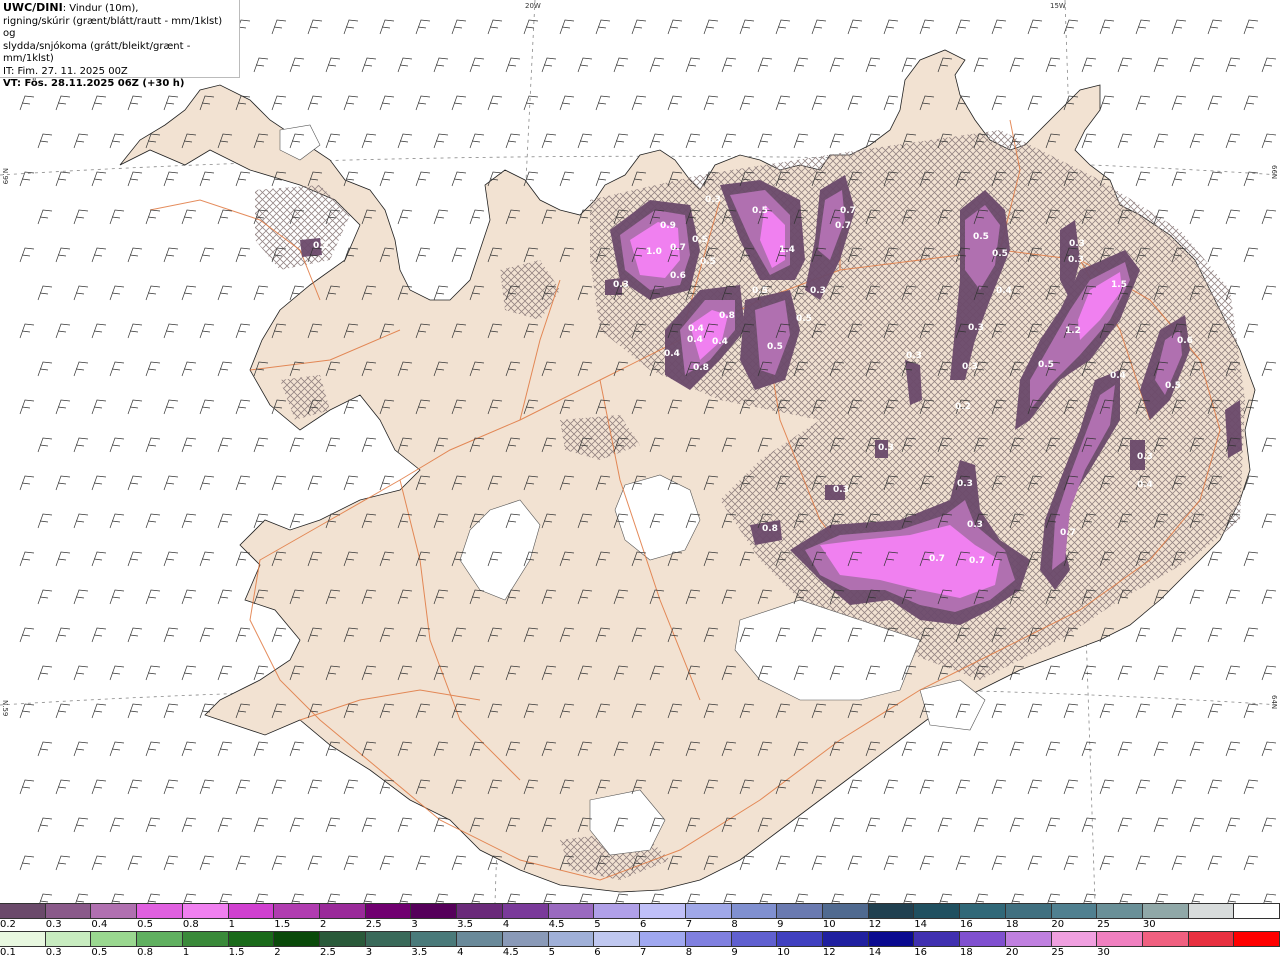 This screenshot has height=961, width=1280. What do you see at coordinates (506, 924) in the screenshot?
I see `snow-scale-label: 4` at bounding box center [506, 924].